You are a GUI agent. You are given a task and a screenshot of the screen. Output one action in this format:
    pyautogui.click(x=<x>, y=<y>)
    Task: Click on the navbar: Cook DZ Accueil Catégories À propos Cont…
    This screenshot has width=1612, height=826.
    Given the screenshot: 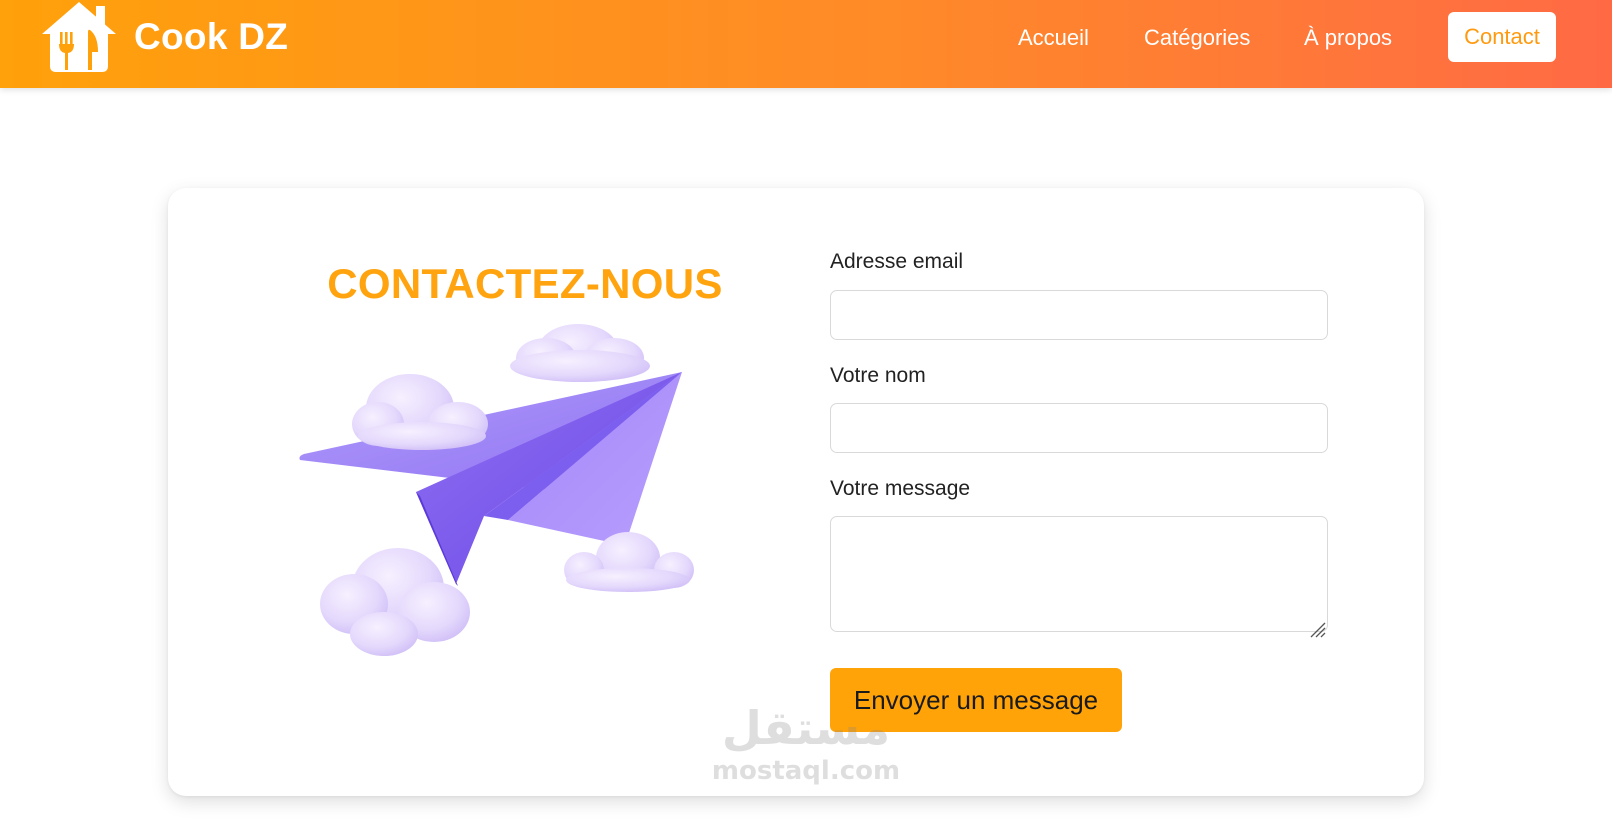 What is the action you would take?
    pyautogui.click(x=806, y=44)
    